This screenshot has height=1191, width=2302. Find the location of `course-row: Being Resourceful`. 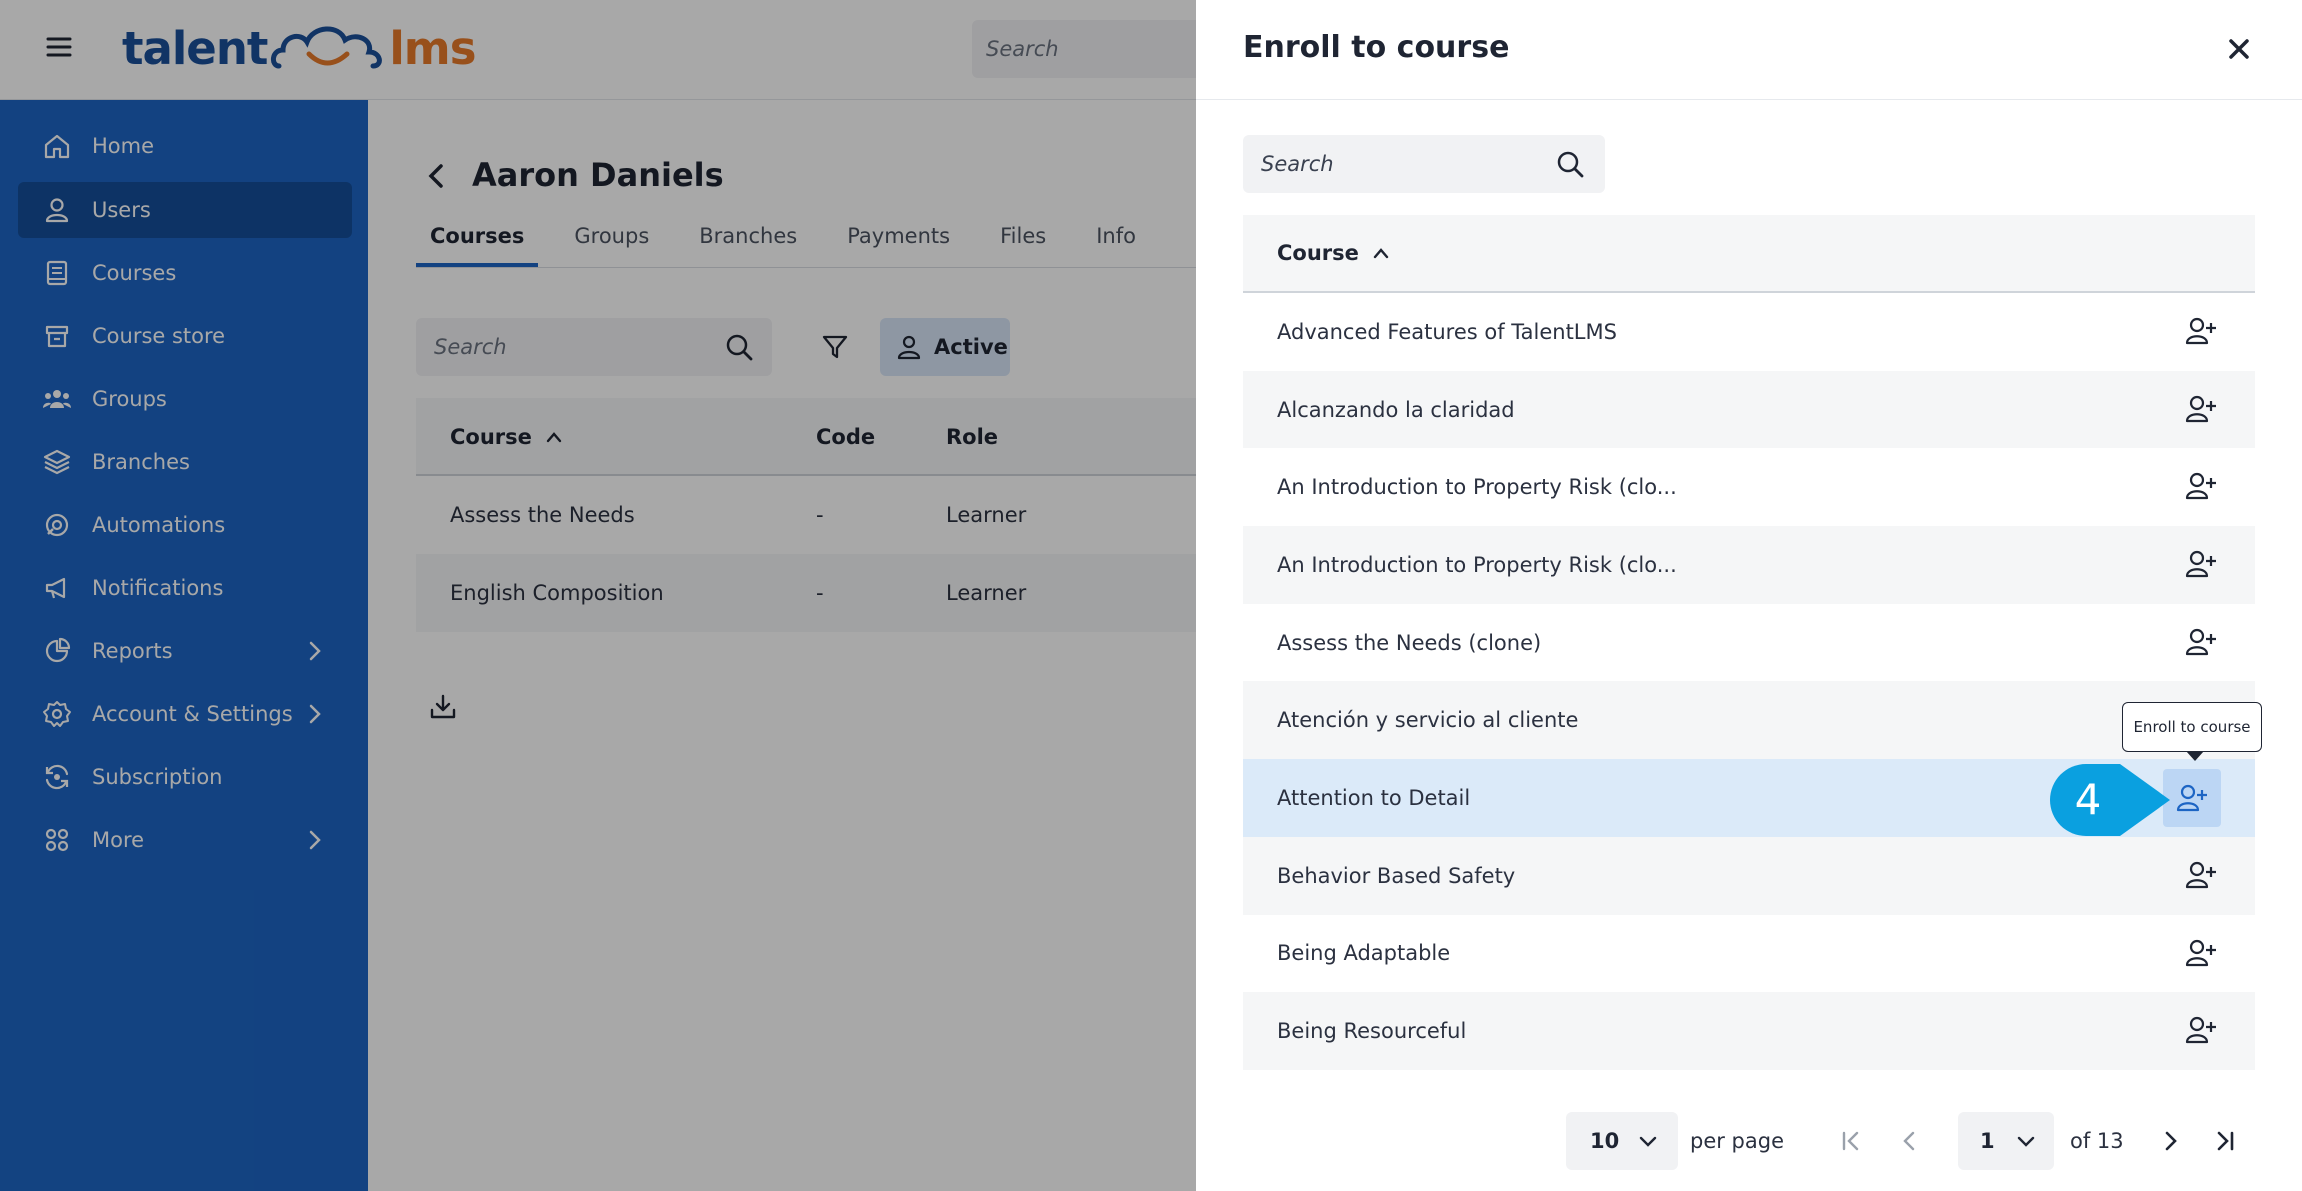

course-row: Being Resourceful is located at coordinates (1749, 1031).